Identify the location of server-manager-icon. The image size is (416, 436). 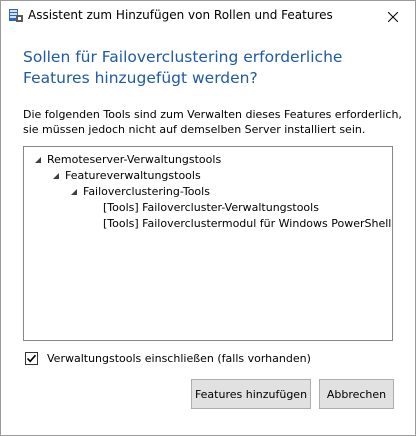
(16, 15).